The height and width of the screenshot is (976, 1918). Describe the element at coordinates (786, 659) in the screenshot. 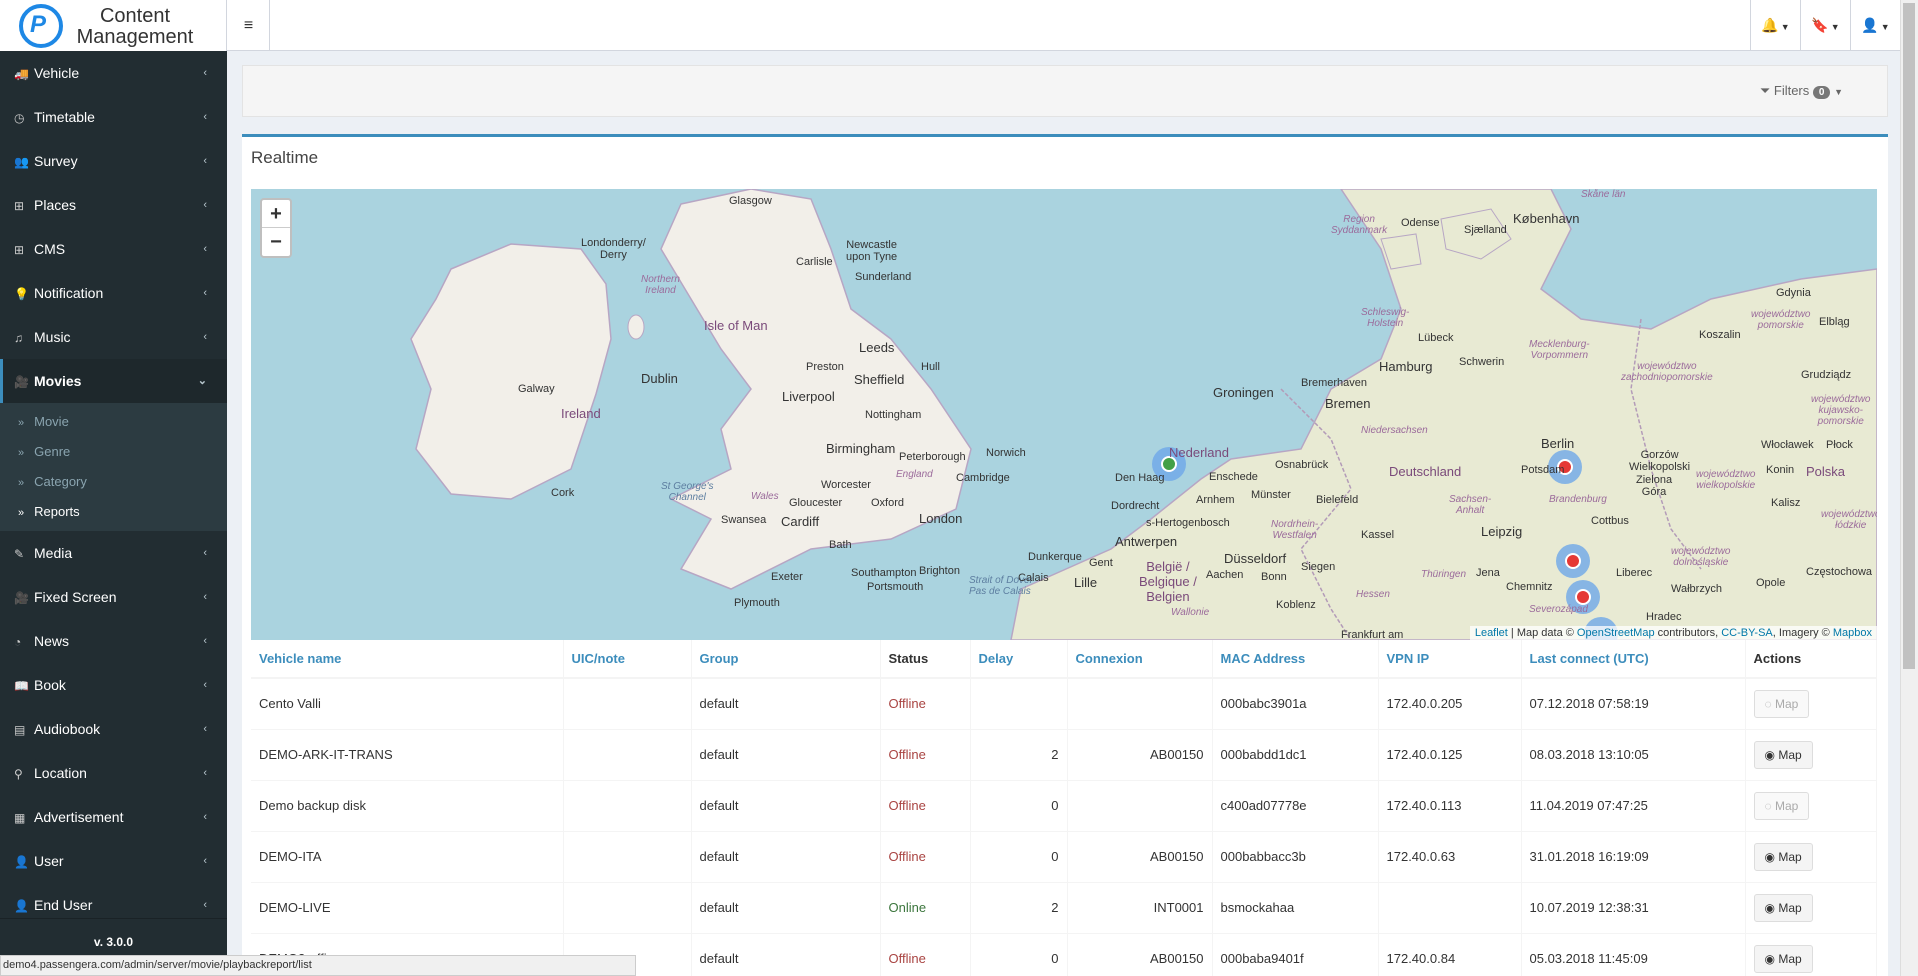

I see `column-header-group: Group` at that location.